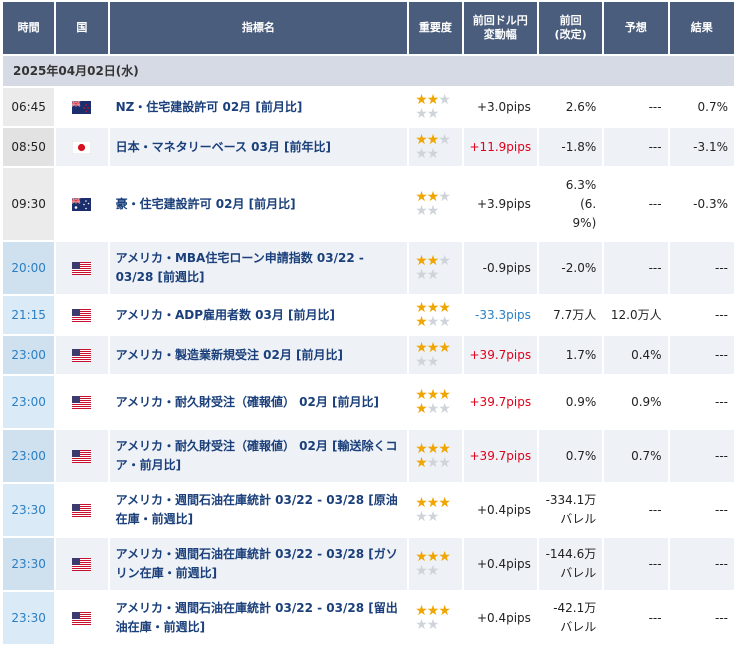  I want to click on indicator-link: 日本・マネタリーベース 03月 [前年比], so click(258, 147).